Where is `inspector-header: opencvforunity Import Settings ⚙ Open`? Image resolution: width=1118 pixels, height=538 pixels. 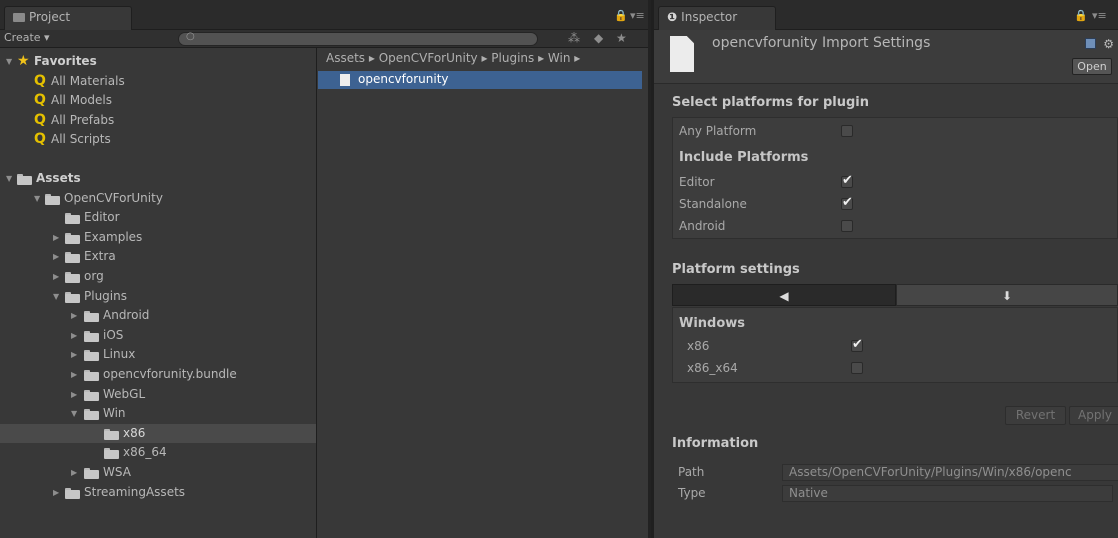 inspector-header: opencvforunity Import Settings ⚙ Open is located at coordinates (886, 57).